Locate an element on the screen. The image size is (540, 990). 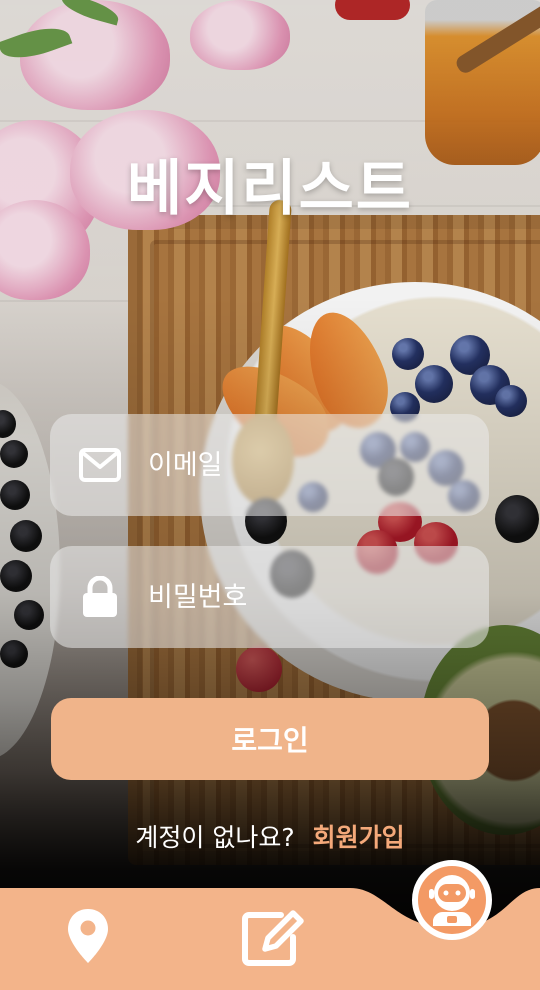
signup-row: 계정이 없나요? 회원가입 is located at coordinates (270, 836).